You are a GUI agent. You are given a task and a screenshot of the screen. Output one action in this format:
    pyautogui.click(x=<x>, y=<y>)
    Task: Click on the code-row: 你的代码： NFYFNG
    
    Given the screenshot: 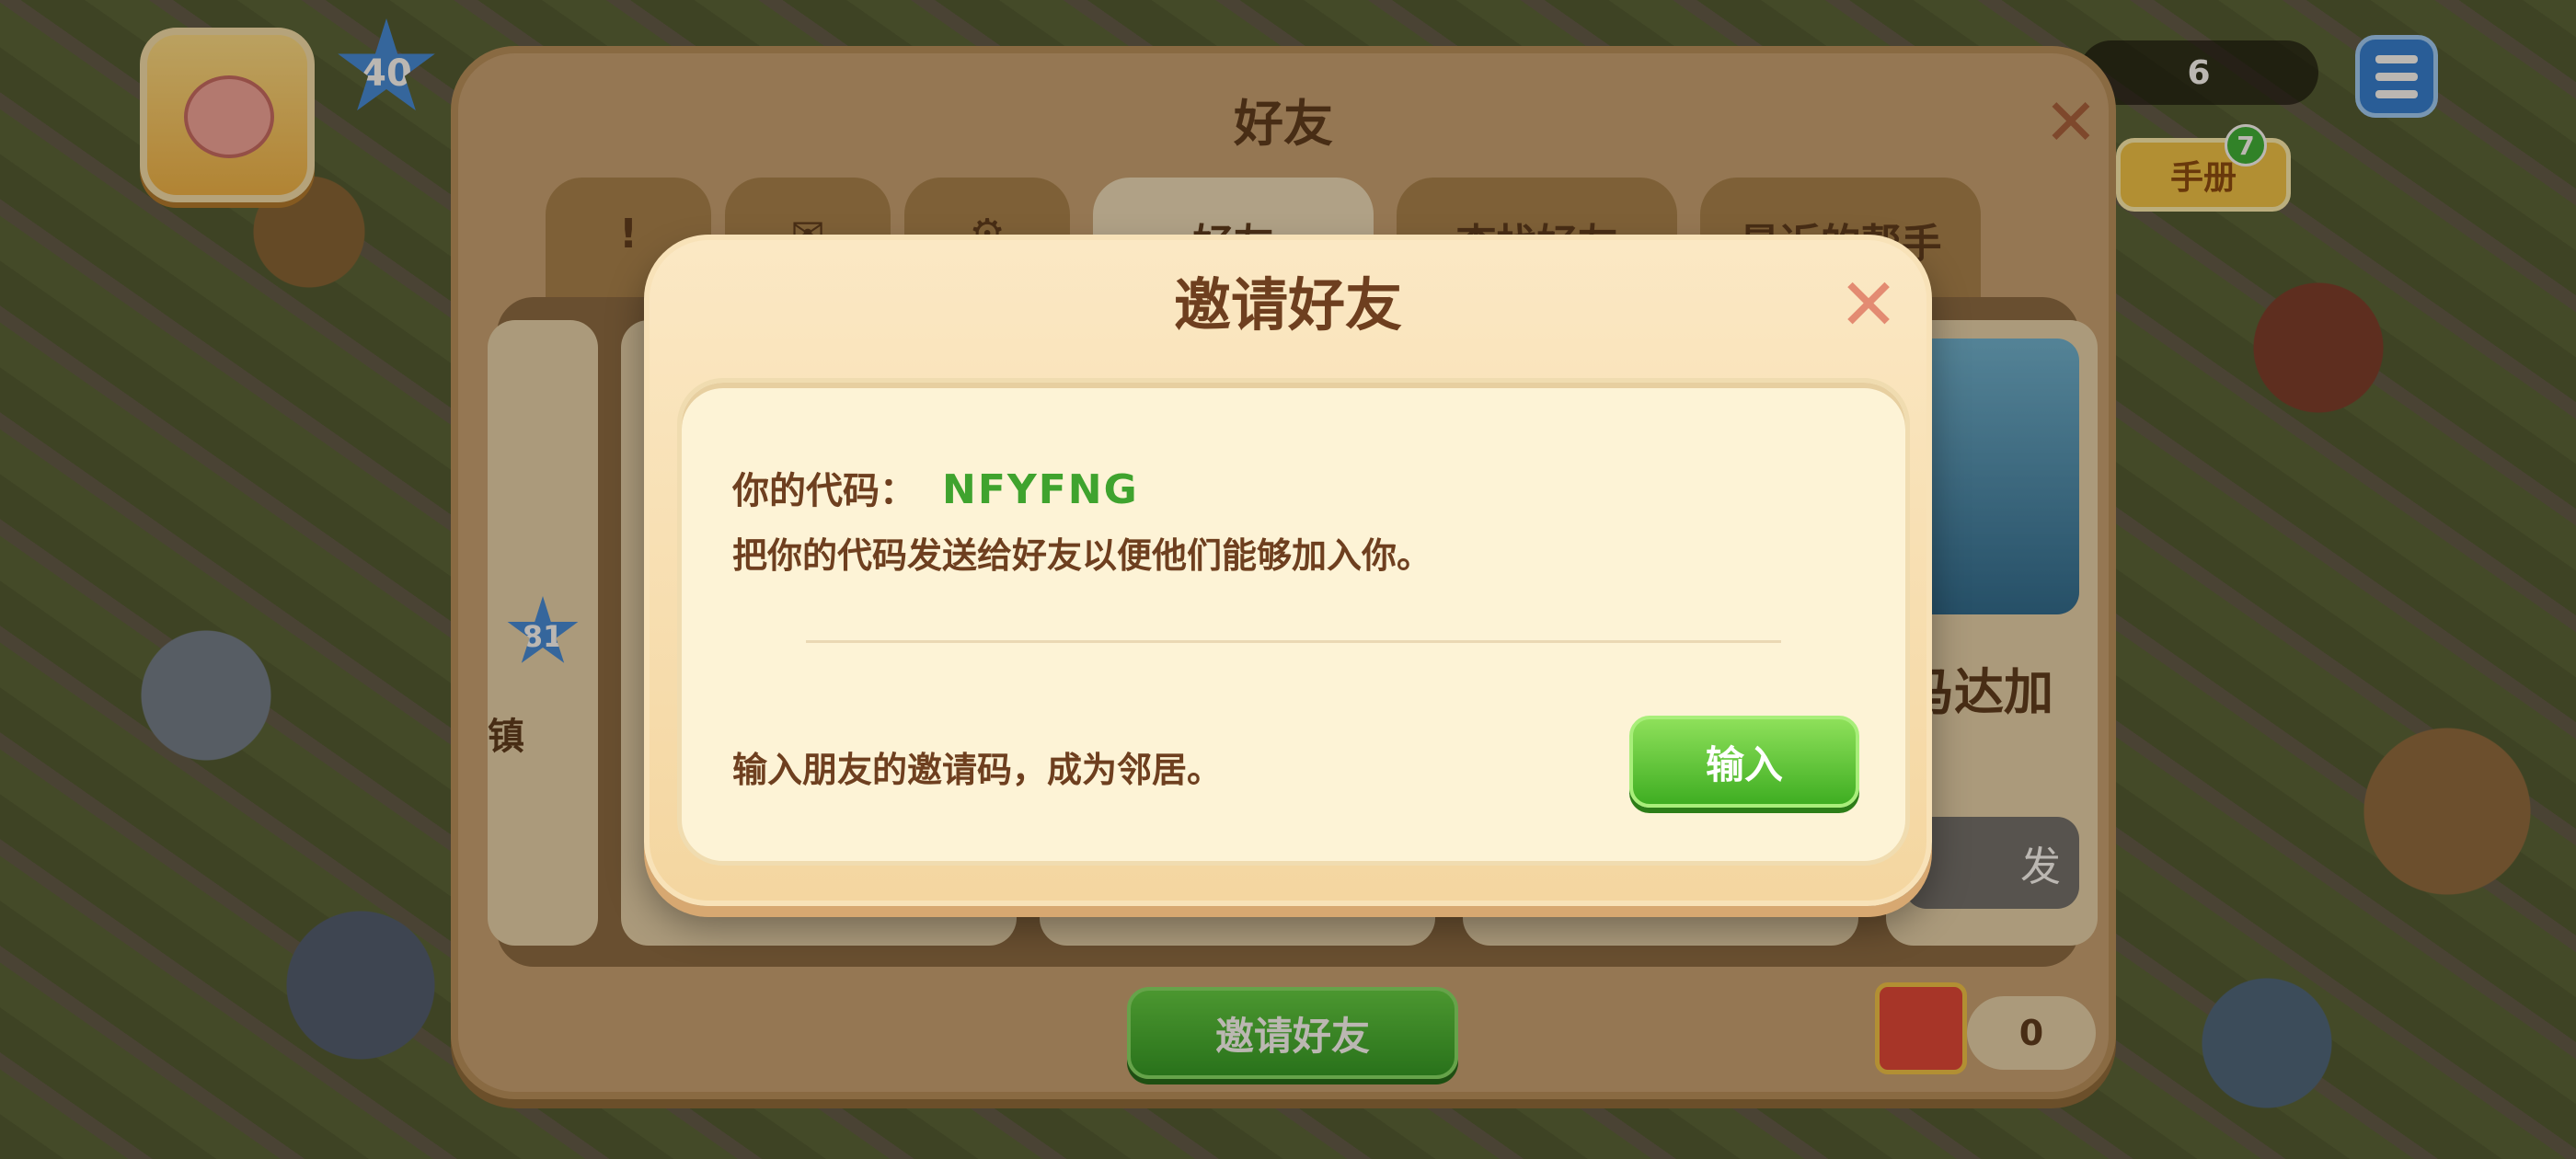 What is the action you would take?
    pyautogui.click(x=935, y=487)
    